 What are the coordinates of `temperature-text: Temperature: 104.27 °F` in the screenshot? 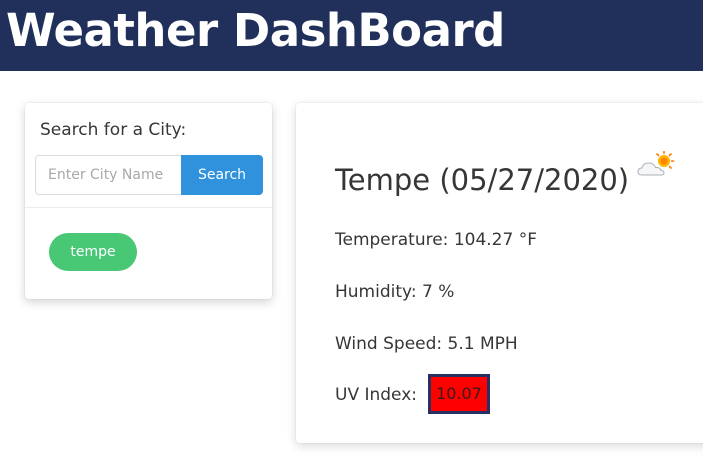 It's located at (436, 240).